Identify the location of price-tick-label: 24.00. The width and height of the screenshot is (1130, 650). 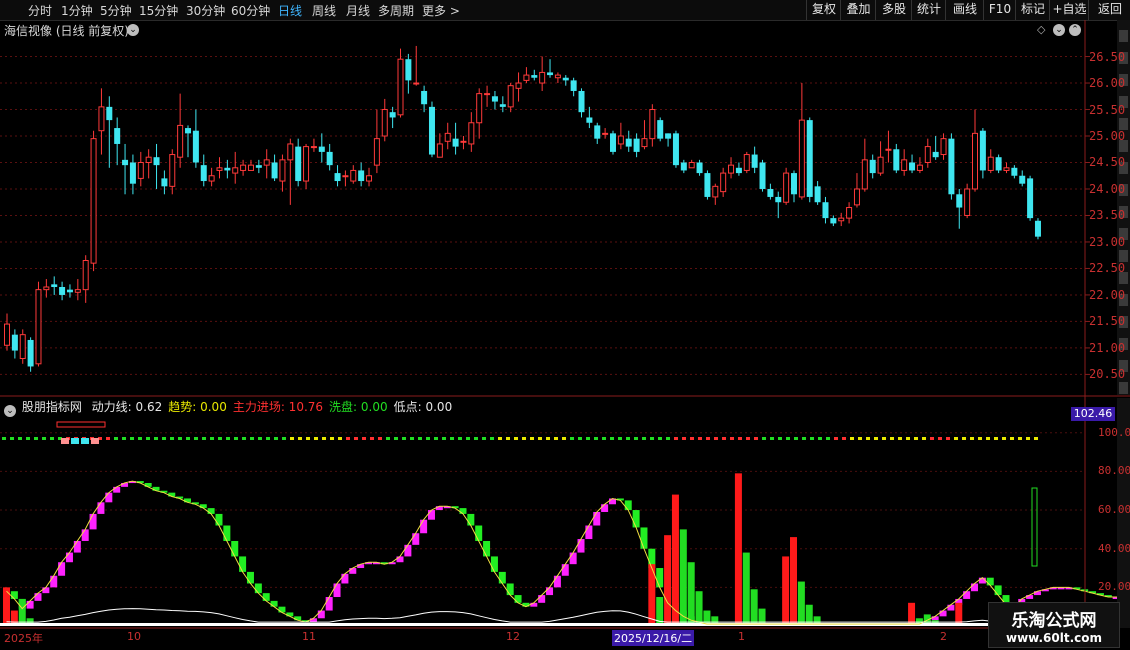
(1107, 188).